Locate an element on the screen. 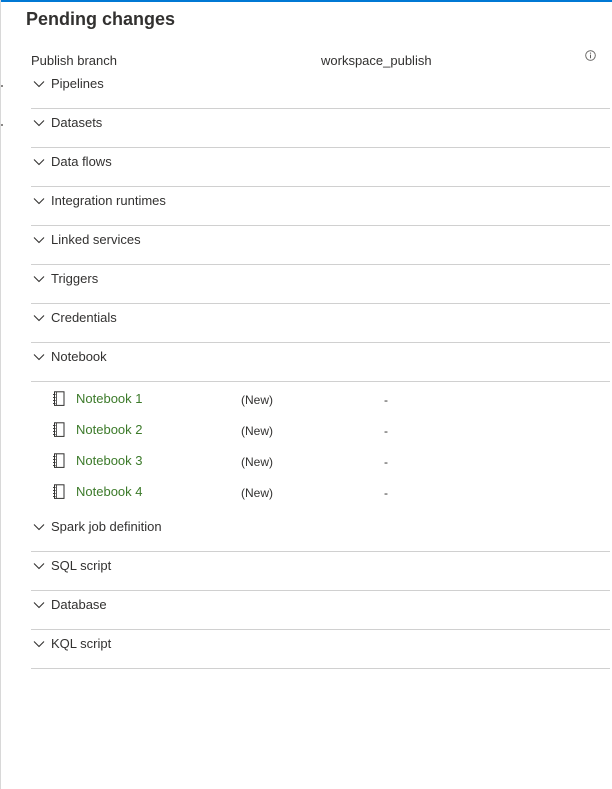 The width and height of the screenshot is (612, 789). section-header-database: Database is located at coordinates (320, 610).